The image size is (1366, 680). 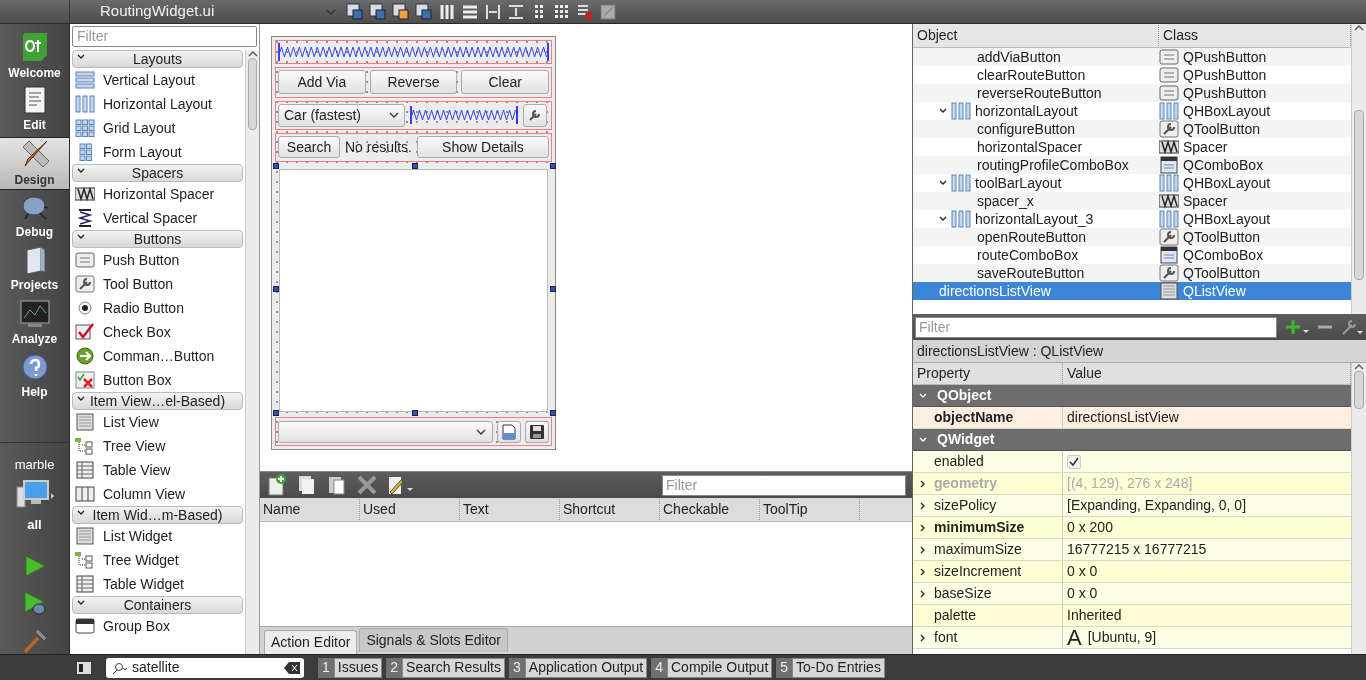 I want to click on property-group-header: QObject, so click(x=1132, y=396).